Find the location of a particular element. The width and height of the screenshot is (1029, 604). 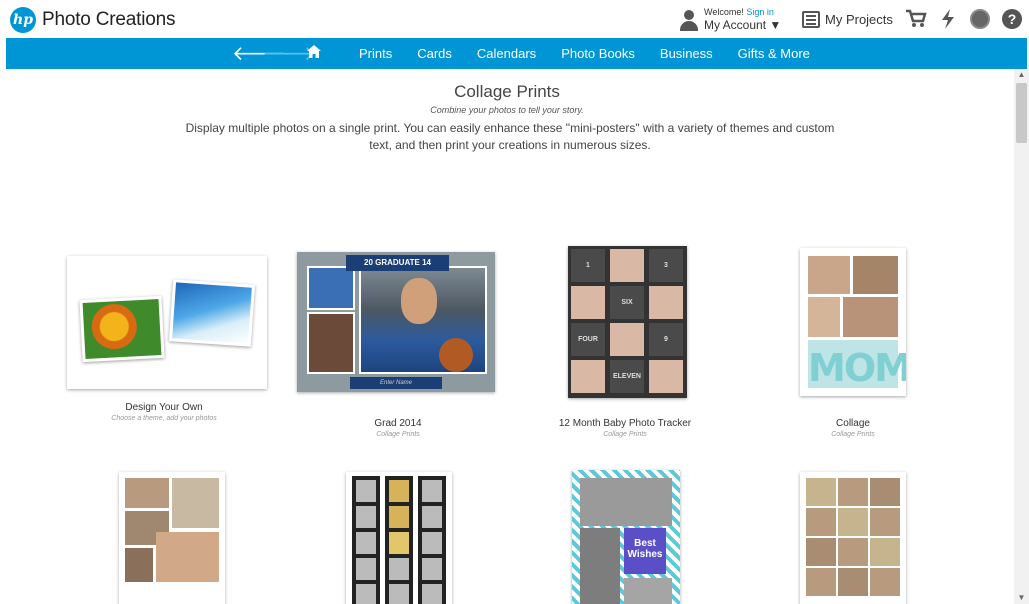

page-title: Collage Prints is located at coordinates (507, 91).